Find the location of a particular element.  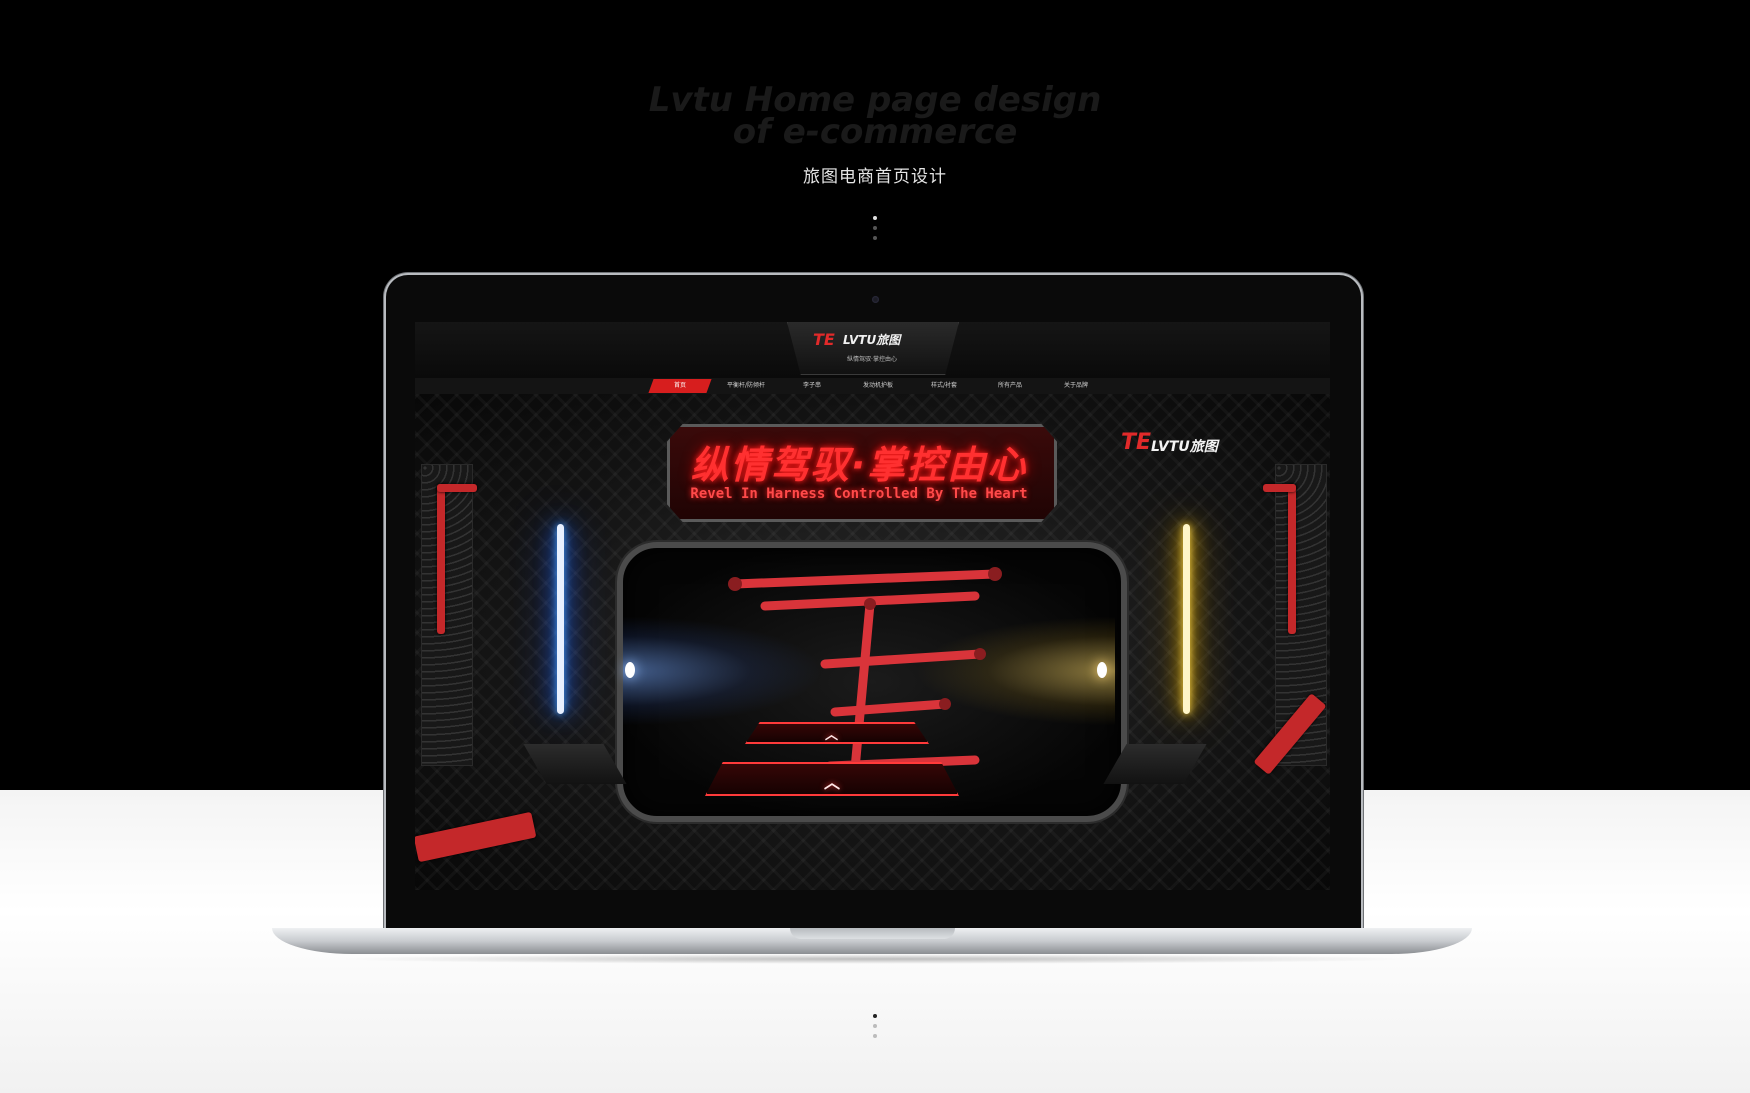

nav-item-label: 关于品牌 is located at coordinates (1075, 385).